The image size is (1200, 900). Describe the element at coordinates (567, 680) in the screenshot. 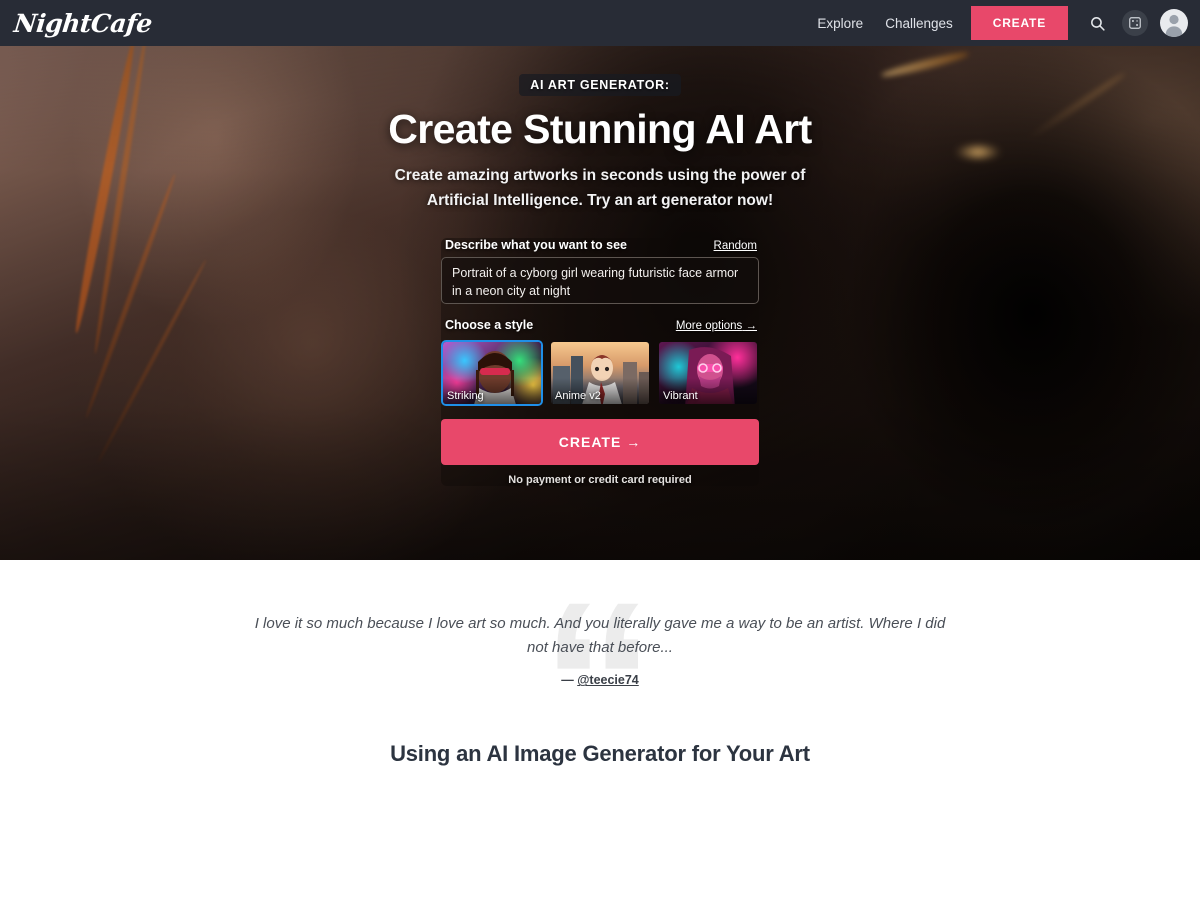

I see `testimonial-dash: —` at that location.